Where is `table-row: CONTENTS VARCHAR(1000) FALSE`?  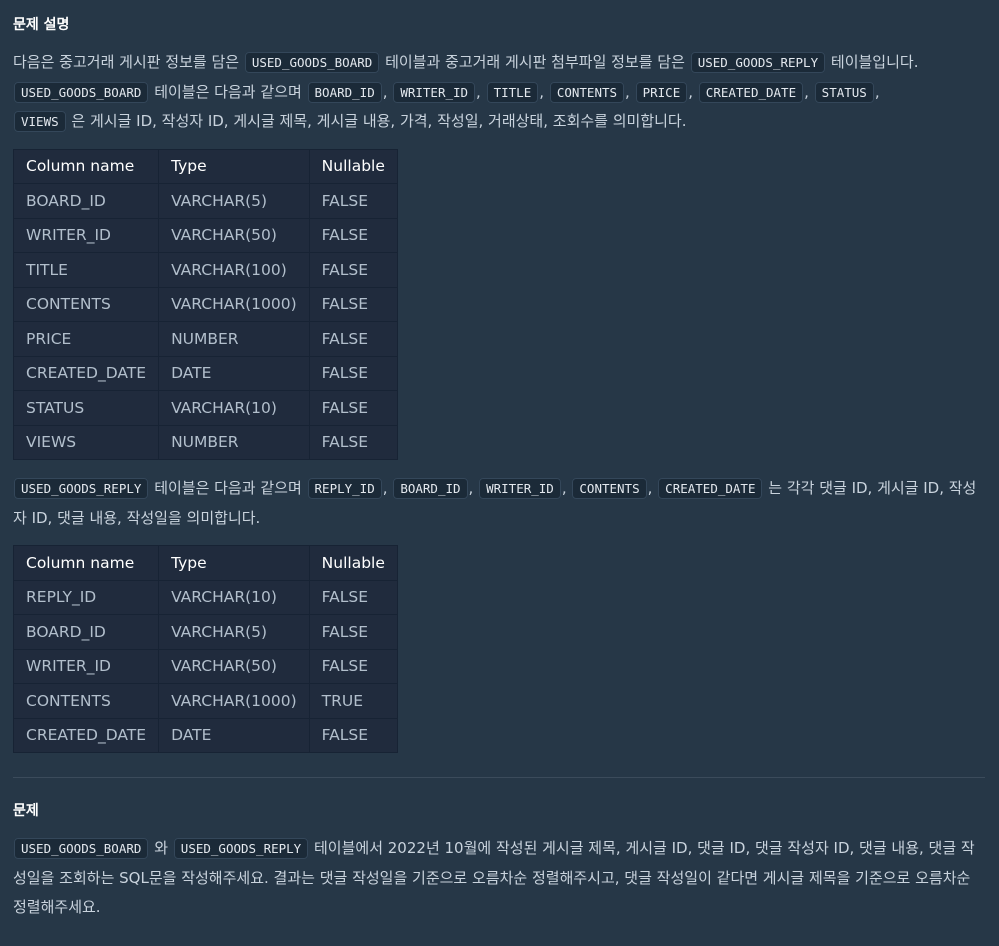 table-row: CONTENTS VARCHAR(1000) FALSE is located at coordinates (205, 304).